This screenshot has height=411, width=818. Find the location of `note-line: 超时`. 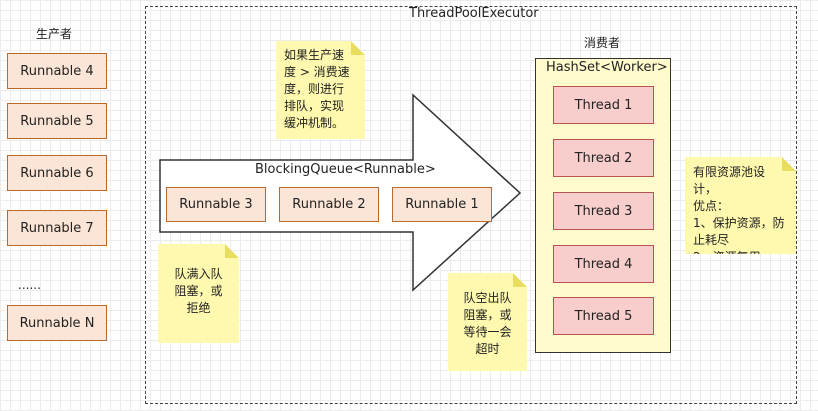

note-line: 超时 is located at coordinates (487, 349).